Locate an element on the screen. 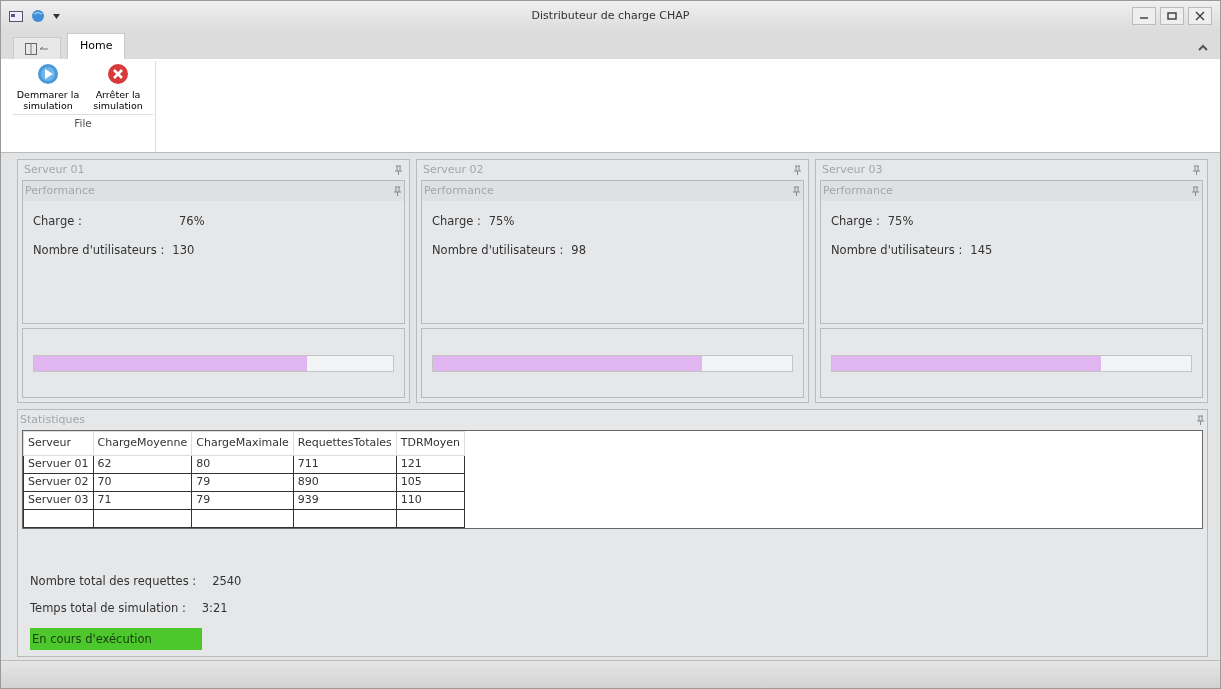 The height and width of the screenshot is (689, 1221). column-header: TDRMoyen is located at coordinates (430, 443).